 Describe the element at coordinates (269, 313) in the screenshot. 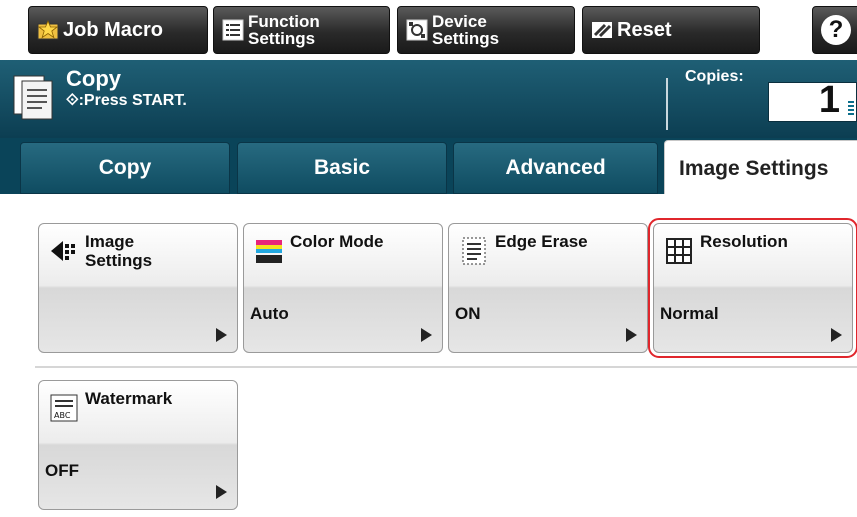

I see `card-value: Auto` at that location.